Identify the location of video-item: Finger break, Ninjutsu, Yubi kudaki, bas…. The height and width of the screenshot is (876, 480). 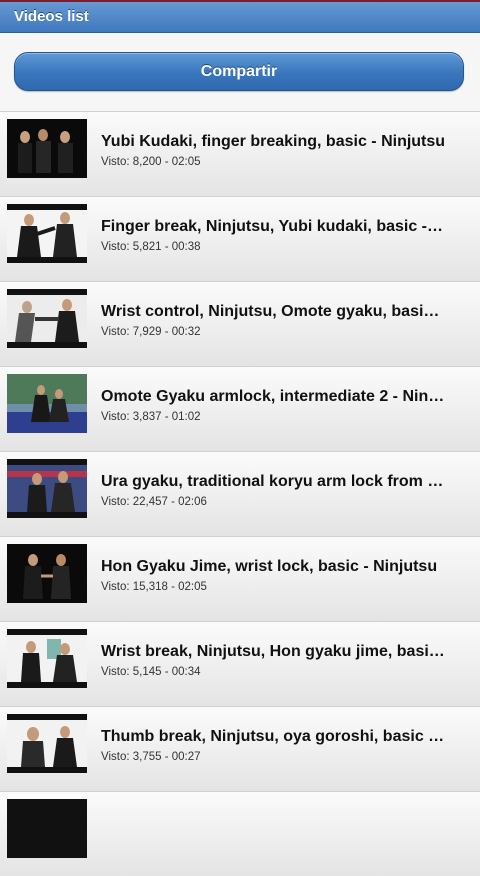
(240, 238).